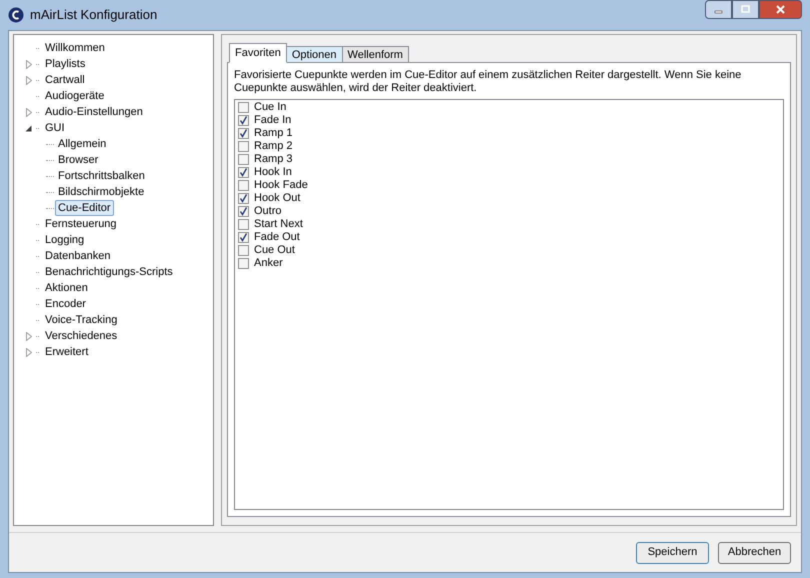 This screenshot has width=810, height=578. I want to click on tree-item: Cartwall, so click(65, 80).